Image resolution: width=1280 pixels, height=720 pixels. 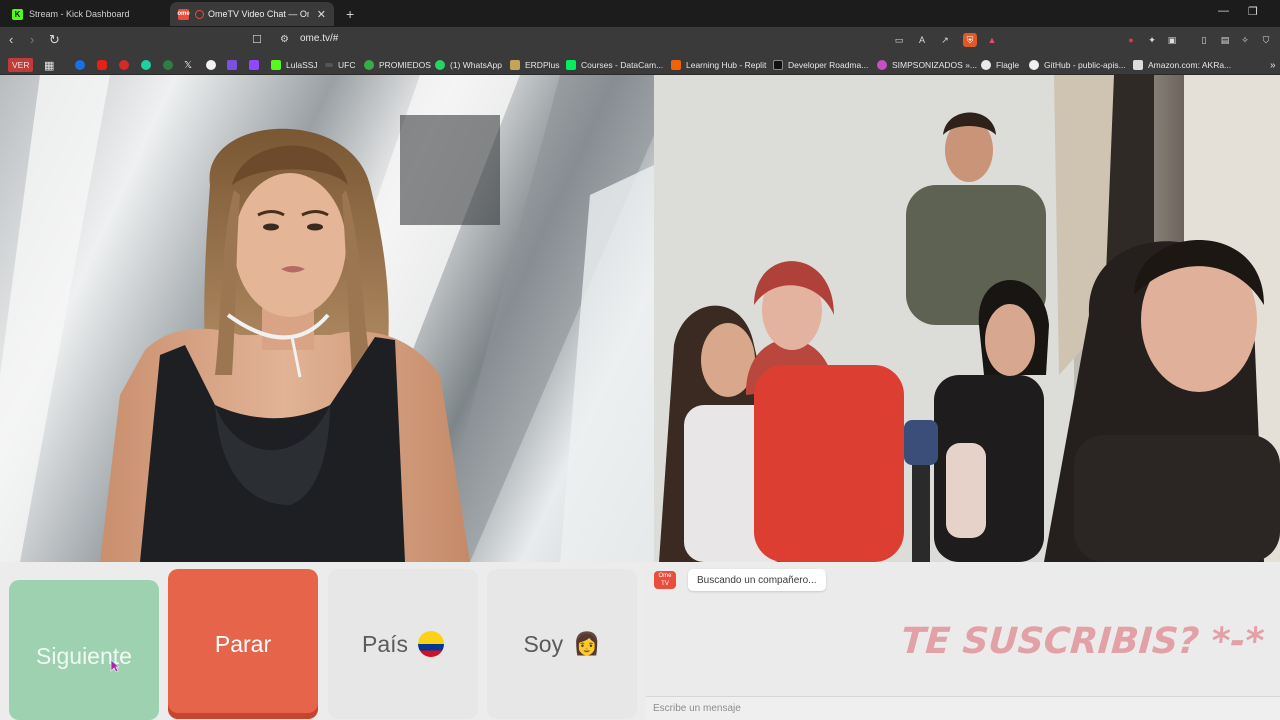 What do you see at coordinates (321, 14) in the screenshot?
I see `close-tab-icon: ✕` at bounding box center [321, 14].